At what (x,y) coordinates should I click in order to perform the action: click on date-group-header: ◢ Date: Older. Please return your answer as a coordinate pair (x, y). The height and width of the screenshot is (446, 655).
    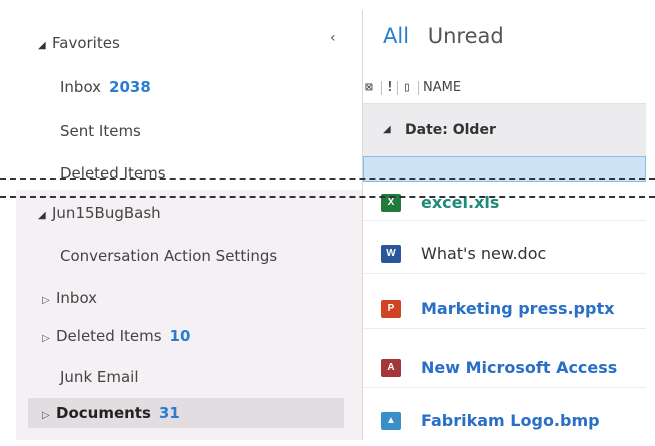
    Looking at the image, I should click on (504, 130).